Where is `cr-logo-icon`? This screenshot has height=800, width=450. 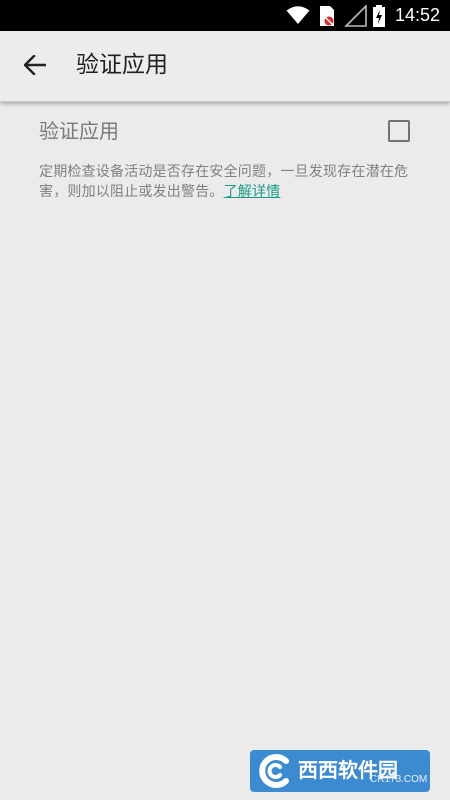 cr-logo-icon is located at coordinates (276, 773).